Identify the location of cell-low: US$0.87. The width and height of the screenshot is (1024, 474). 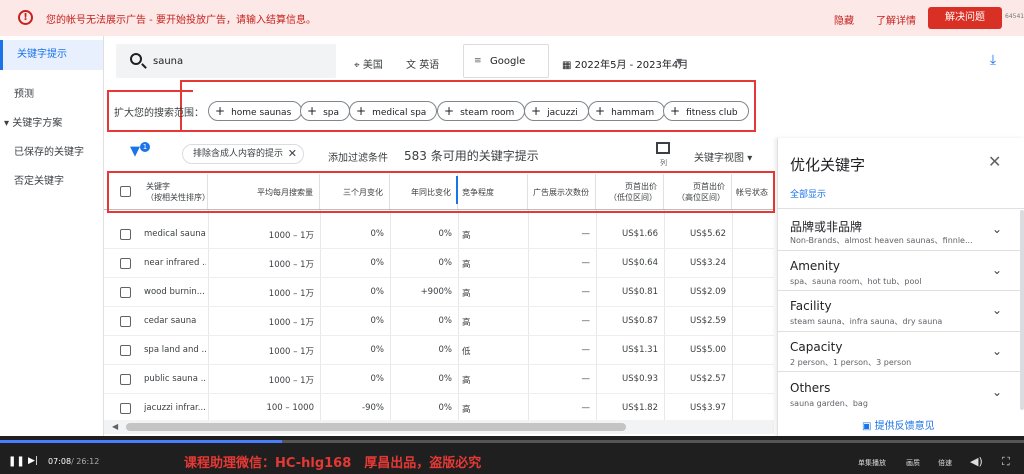
(640, 321).